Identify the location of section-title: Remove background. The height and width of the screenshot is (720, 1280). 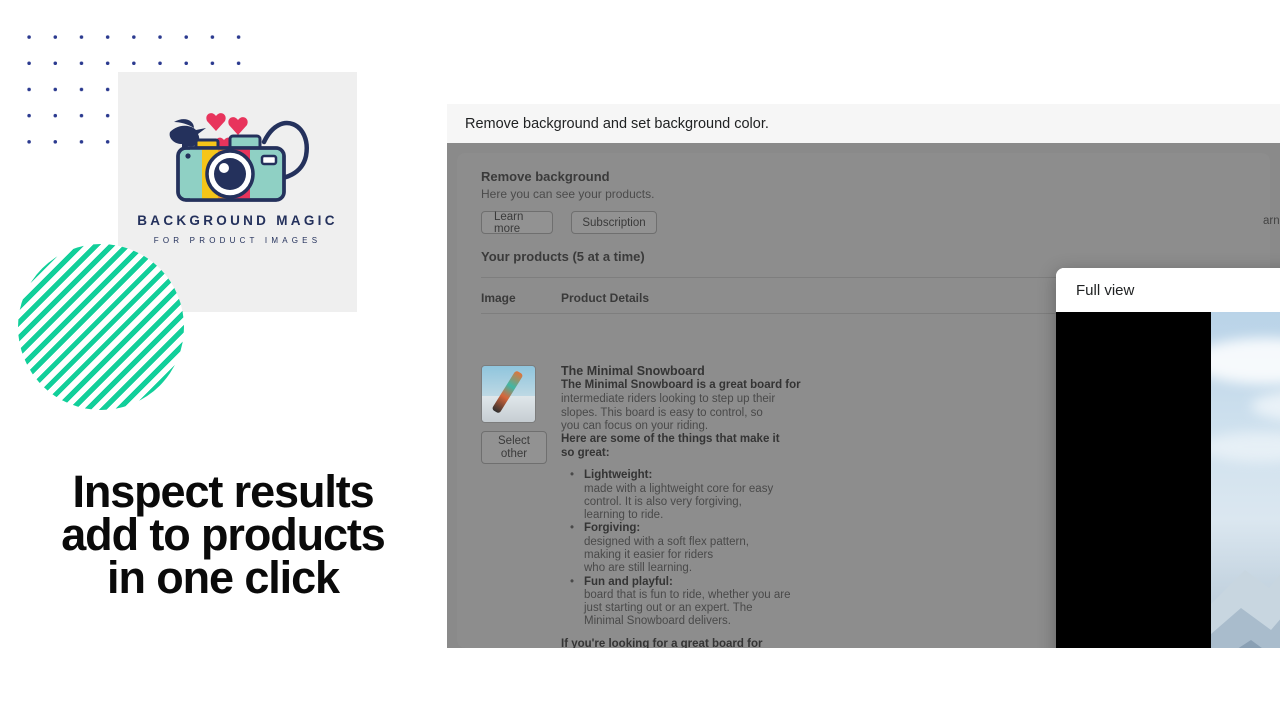
(545, 176).